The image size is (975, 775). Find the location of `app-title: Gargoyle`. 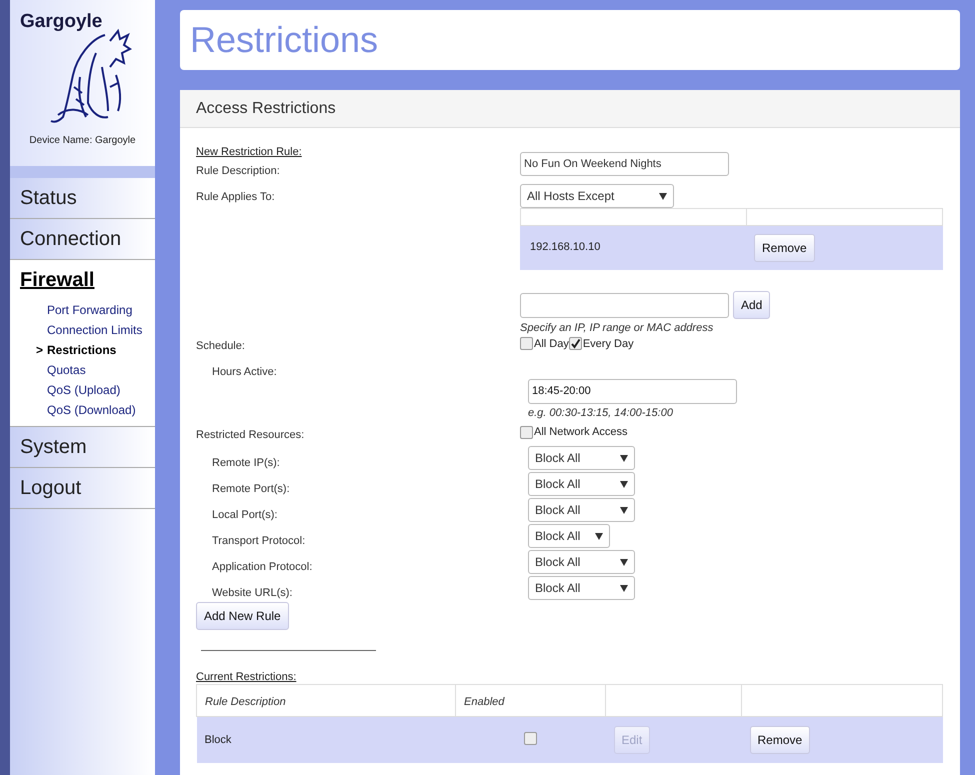

app-title: Gargoyle is located at coordinates (60, 21).